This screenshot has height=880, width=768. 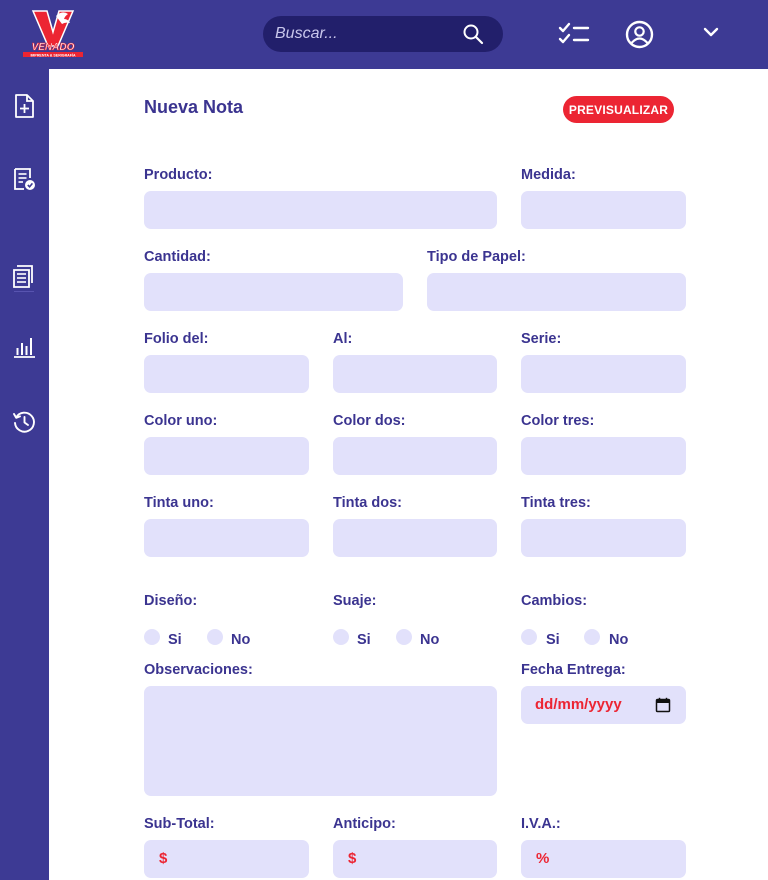 What do you see at coordinates (24, 106) in the screenshot?
I see `new-document-icon` at bounding box center [24, 106].